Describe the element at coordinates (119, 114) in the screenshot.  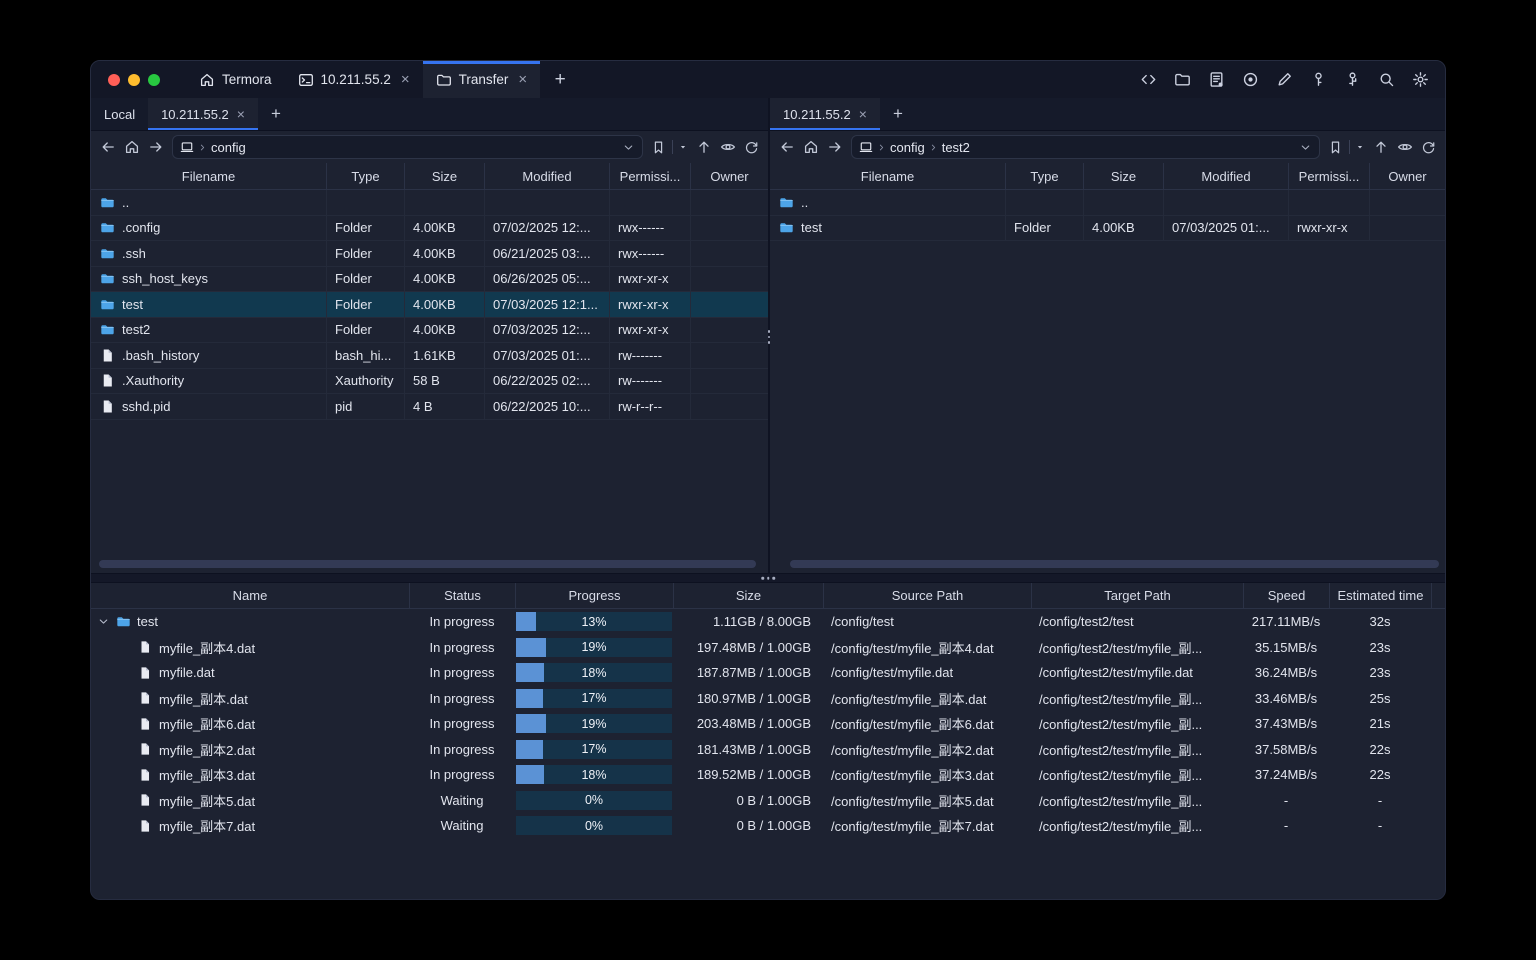
I see `left_panel-tab-local: Local` at that location.